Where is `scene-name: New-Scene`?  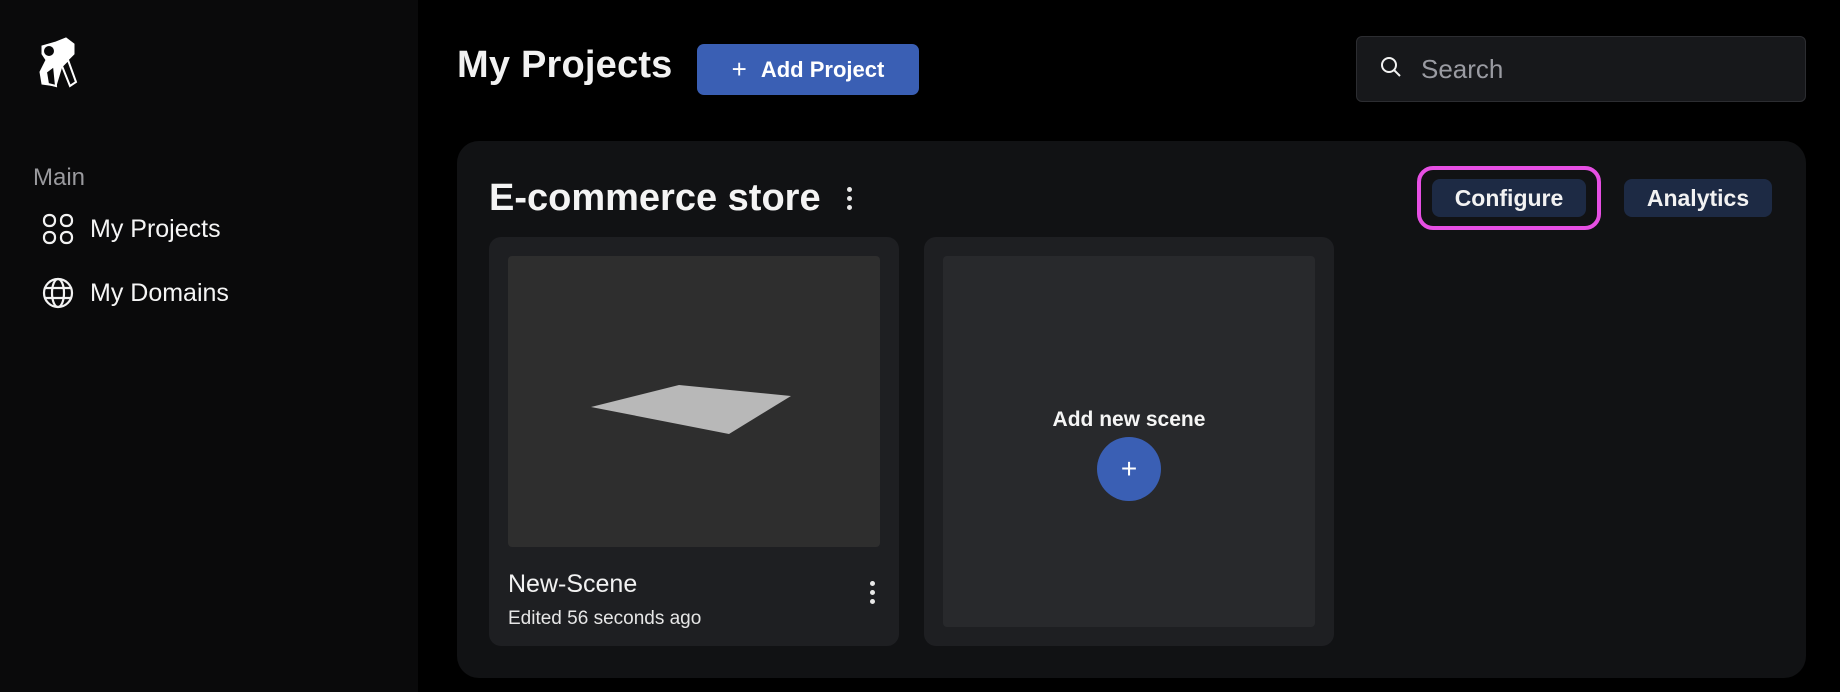
scene-name: New-Scene is located at coordinates (573, 584).